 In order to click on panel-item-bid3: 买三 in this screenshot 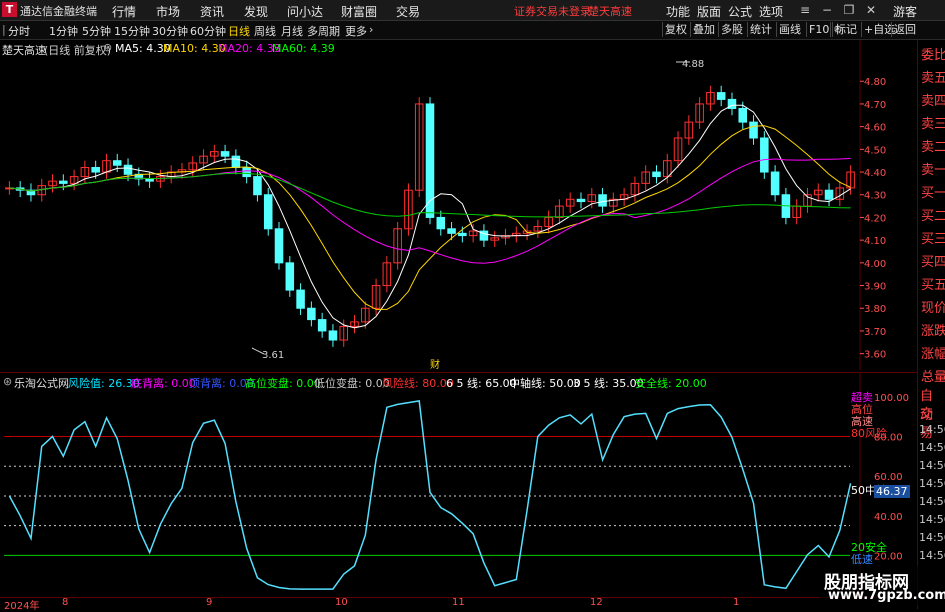, I will do `click(933, 237)`.